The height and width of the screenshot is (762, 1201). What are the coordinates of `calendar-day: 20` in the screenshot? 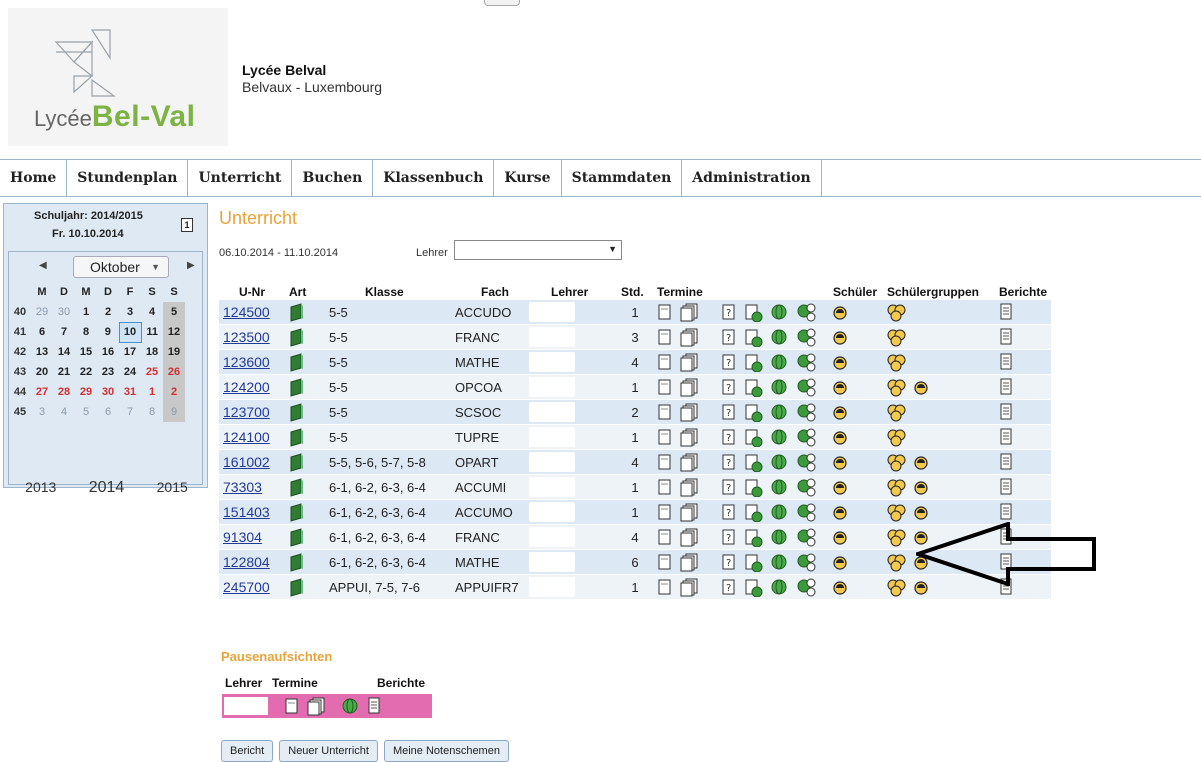 It's located at (42, 372).